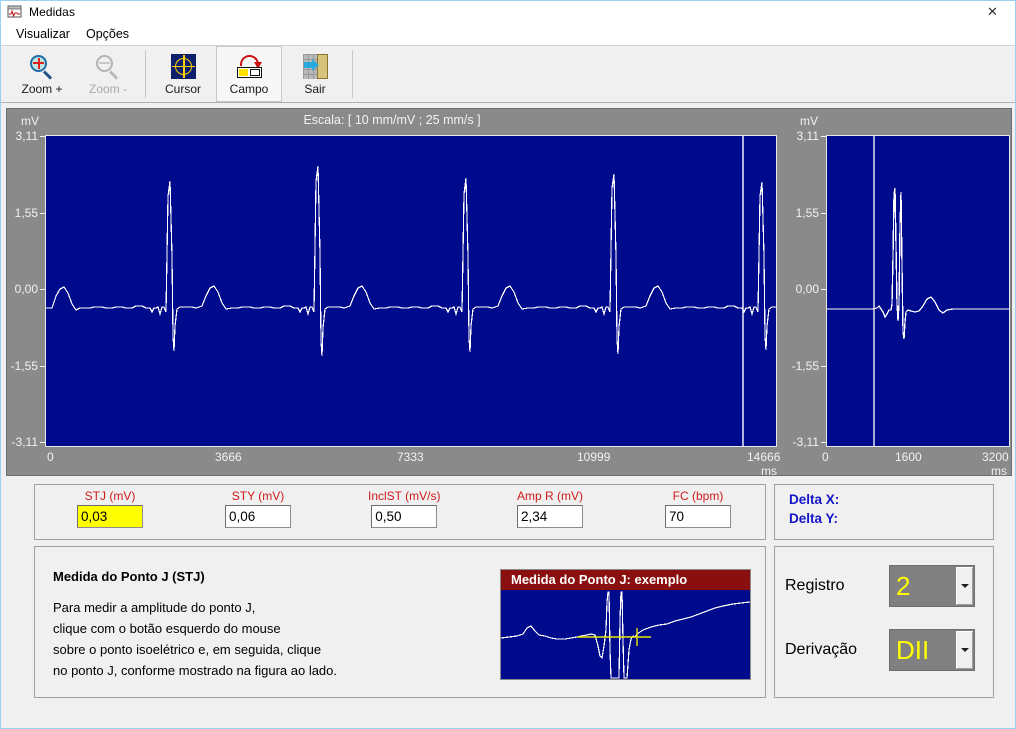 The width and height of the screenshot is (1016, 729). What do you see at coordinates (805, 136) in the screenshot?
I see `zoom-y-tick-0: 3,11` at bounding box center [805, 136].